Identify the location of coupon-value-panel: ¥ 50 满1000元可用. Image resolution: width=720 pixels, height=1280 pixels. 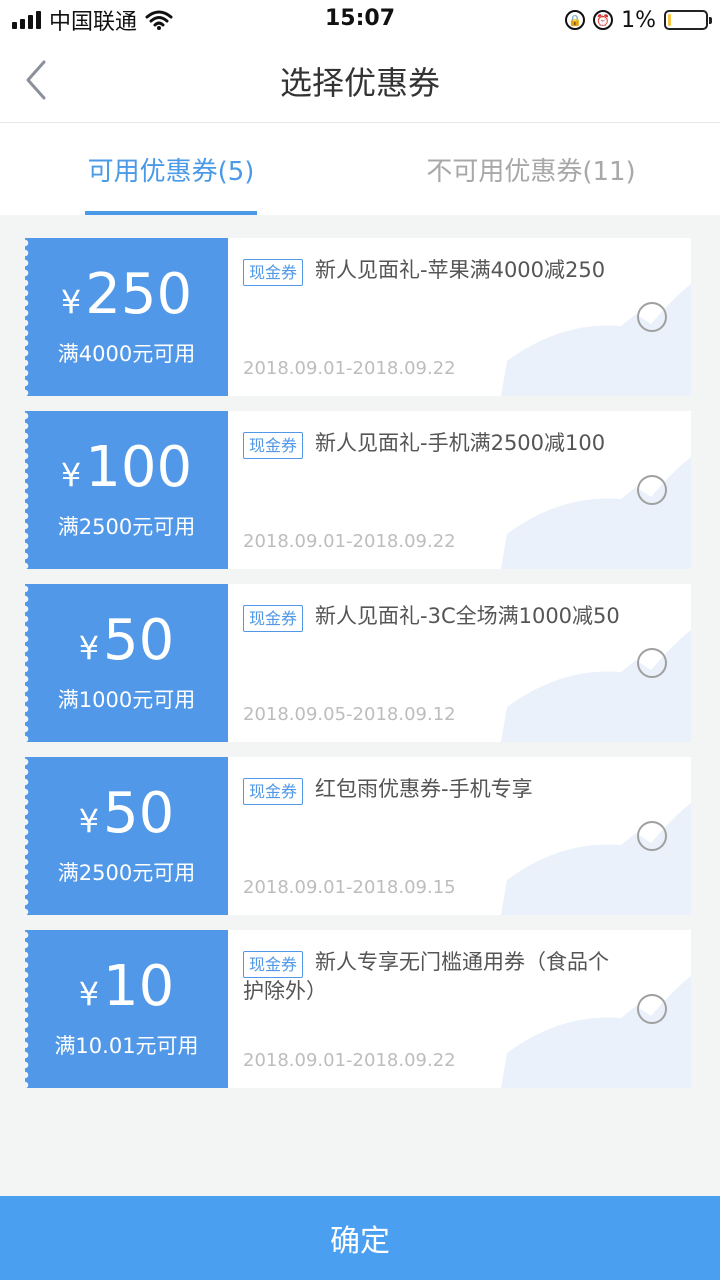
(126, 663).